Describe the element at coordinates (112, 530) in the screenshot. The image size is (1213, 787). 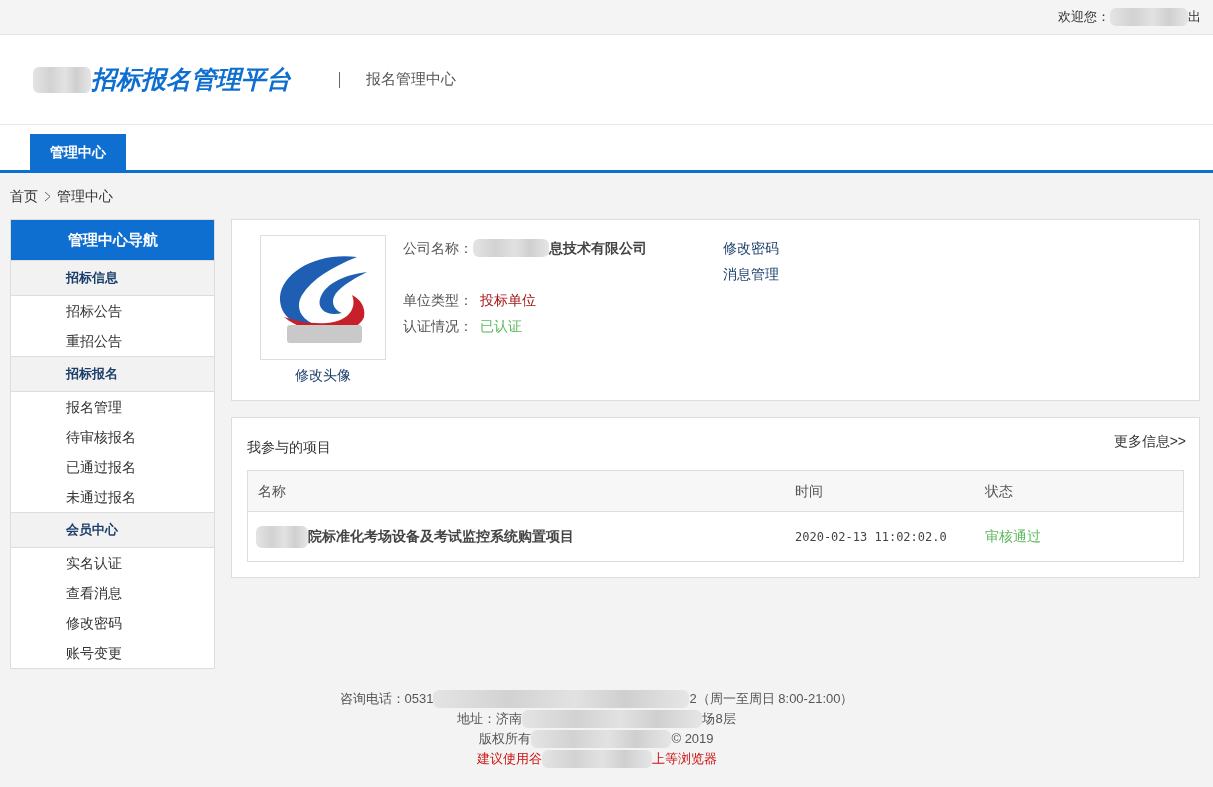
I see `sidebar-section-header: 会员中心` at that location.